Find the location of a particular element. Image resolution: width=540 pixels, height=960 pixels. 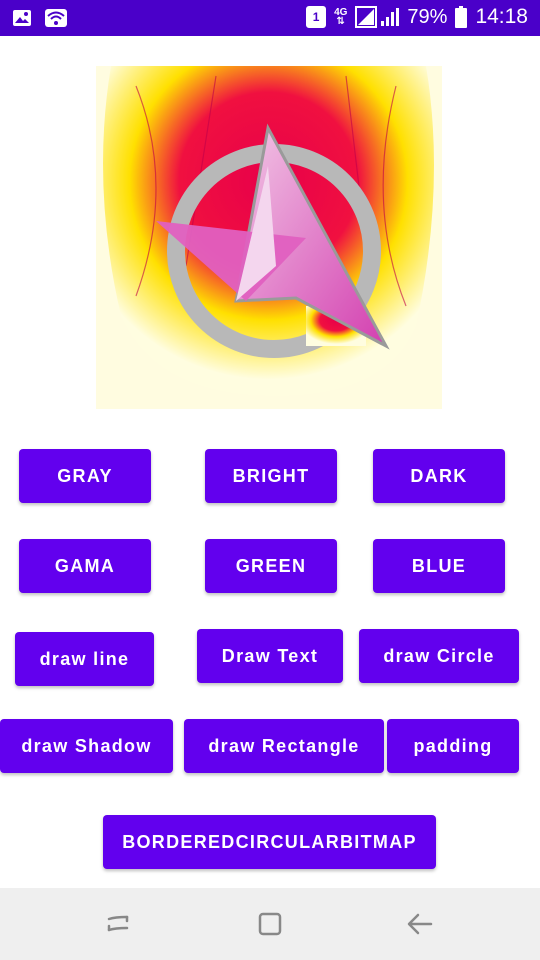

padding-button: padding is located at coordinates (453, 746).